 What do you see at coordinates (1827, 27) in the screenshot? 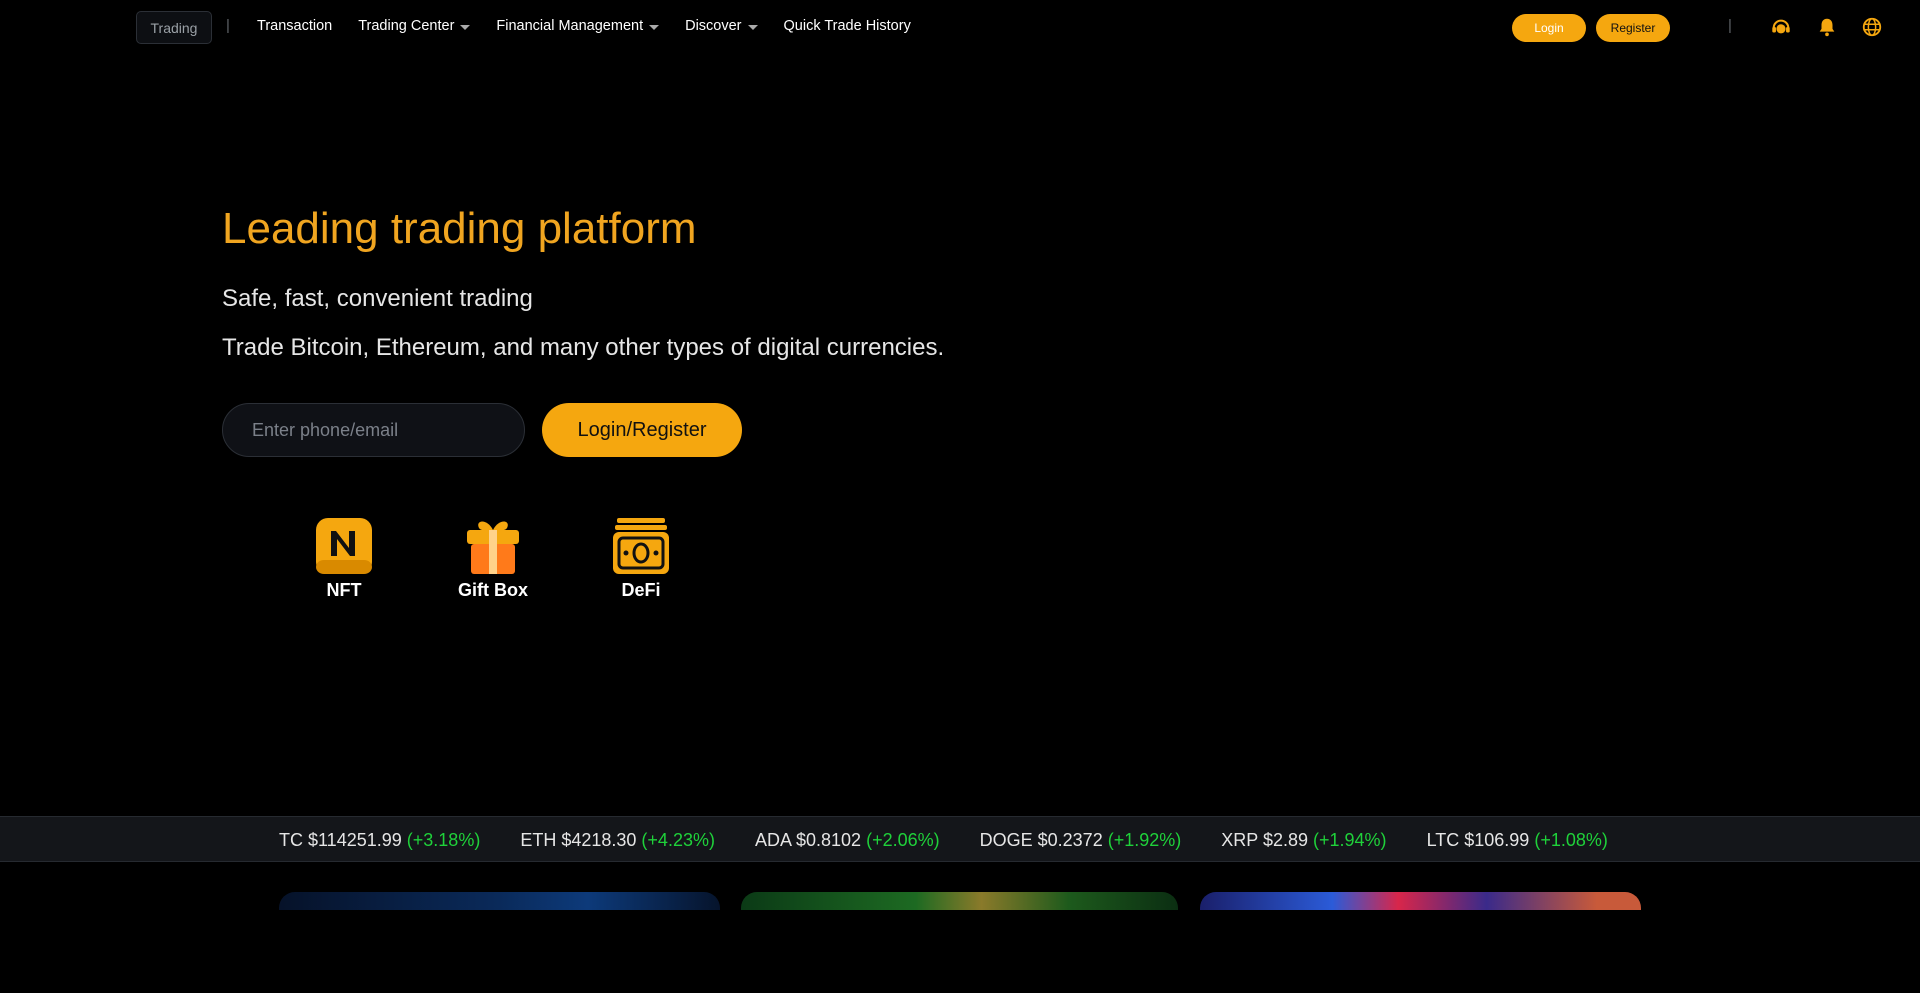
I see `bell-icon` at bounding box center [1827, 27].